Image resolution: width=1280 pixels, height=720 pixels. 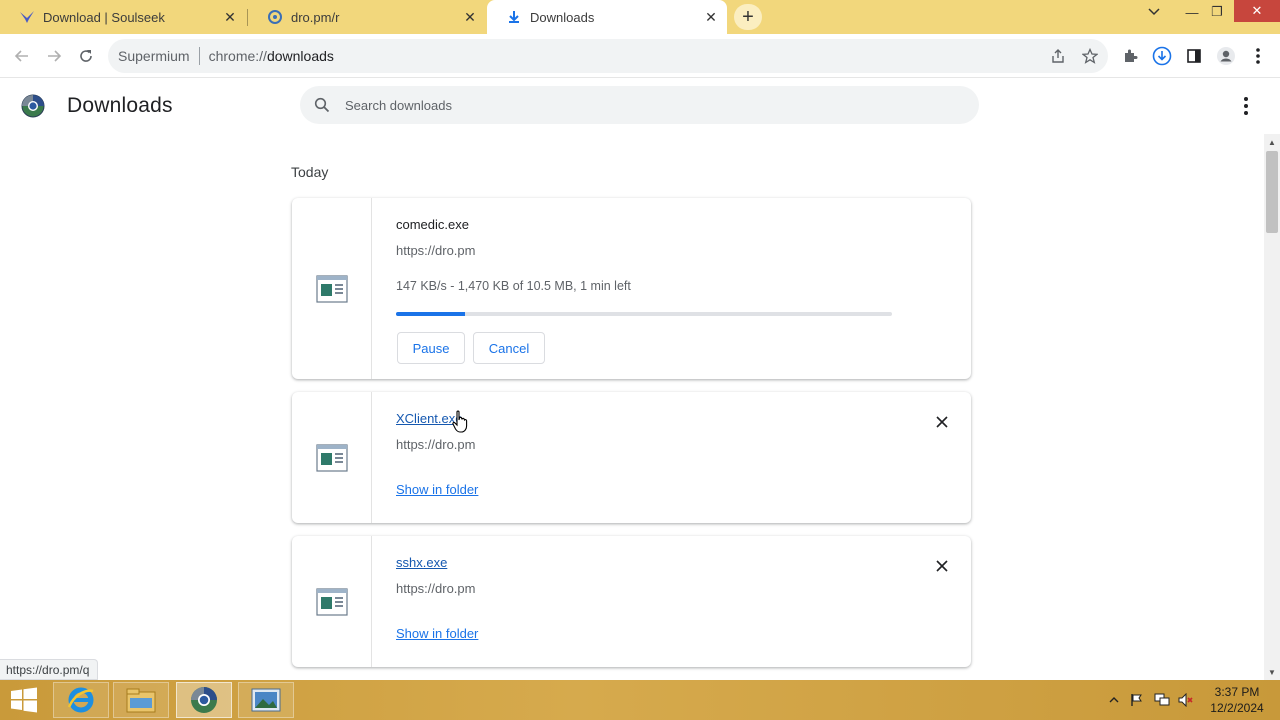 What do you see at coordinates (1137, 700) in the screenshot?
I see `action-center-flag-icon` at bounding box center [1137, 700].